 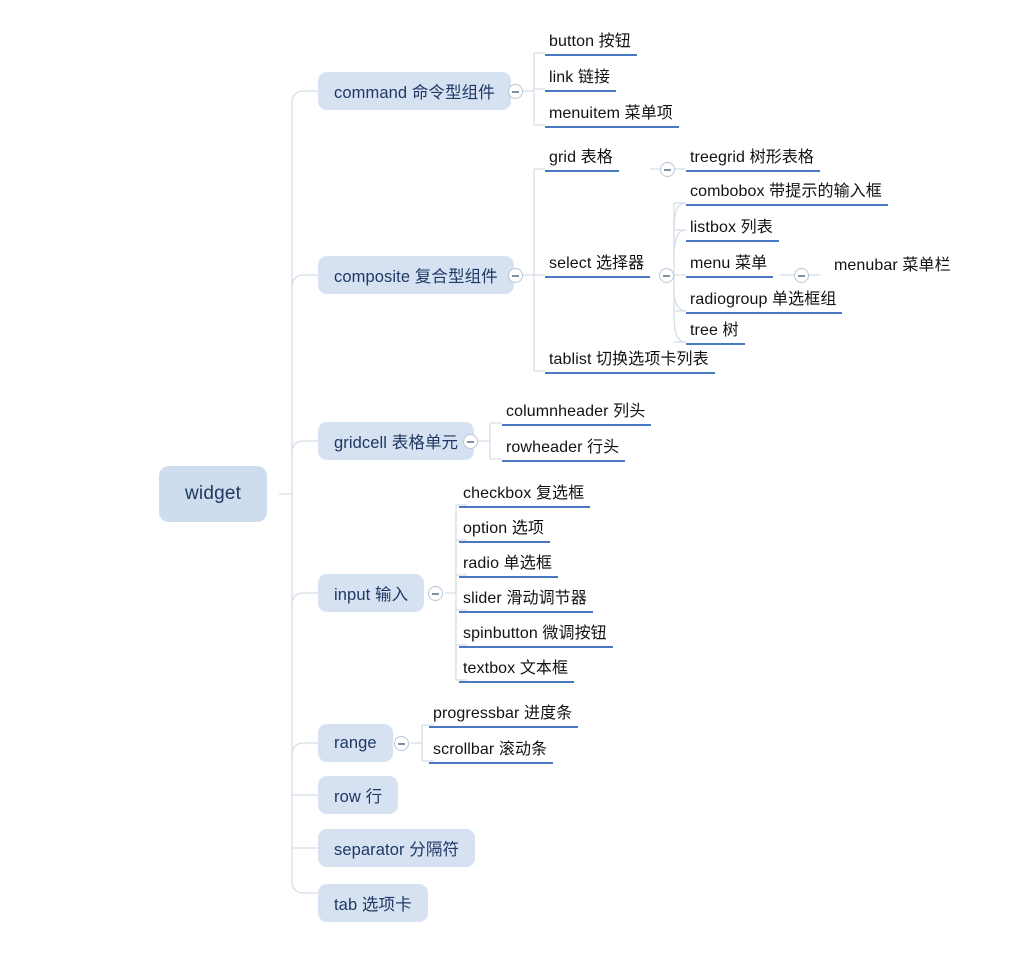 I want to click on leaf-node-listbox: listbox 列表, so click(x=732, y=226).